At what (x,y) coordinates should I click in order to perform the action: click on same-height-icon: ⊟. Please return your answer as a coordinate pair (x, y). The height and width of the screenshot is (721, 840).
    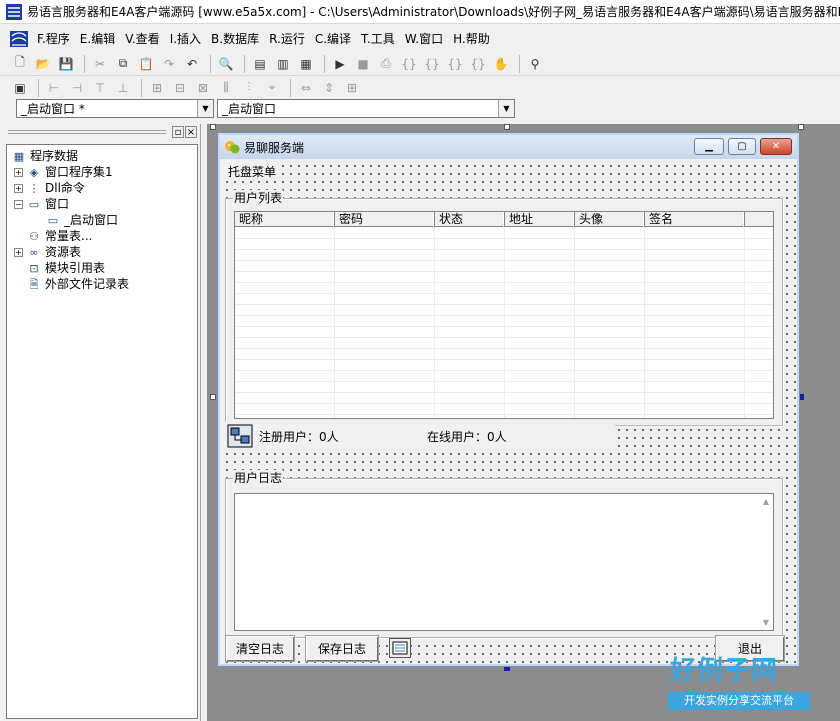
    Looking at the image, I should click on (180, 88).